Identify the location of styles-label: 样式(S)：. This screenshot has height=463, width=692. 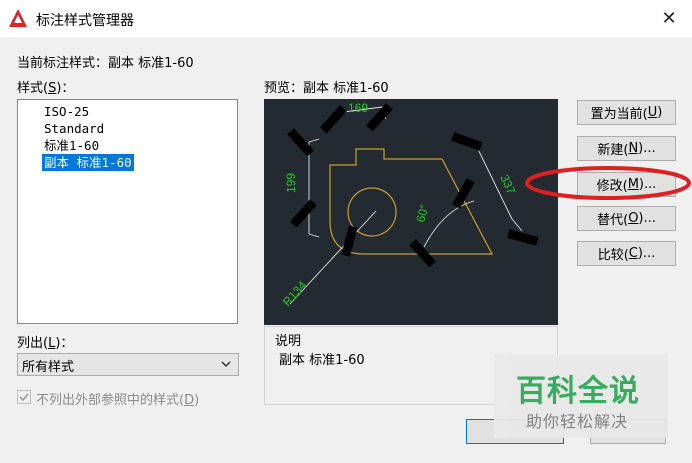
(46, 88).